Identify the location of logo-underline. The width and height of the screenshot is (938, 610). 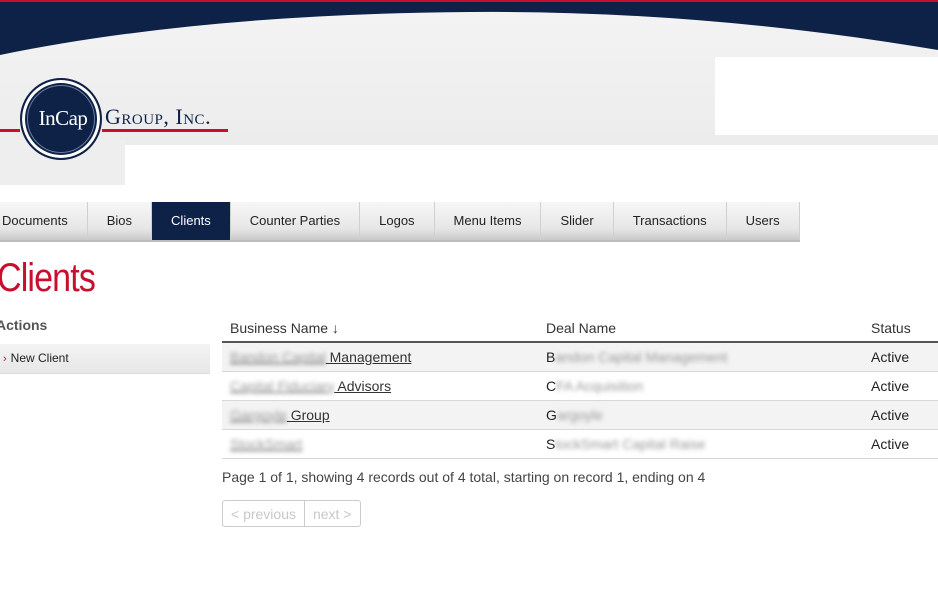
(165, 130).